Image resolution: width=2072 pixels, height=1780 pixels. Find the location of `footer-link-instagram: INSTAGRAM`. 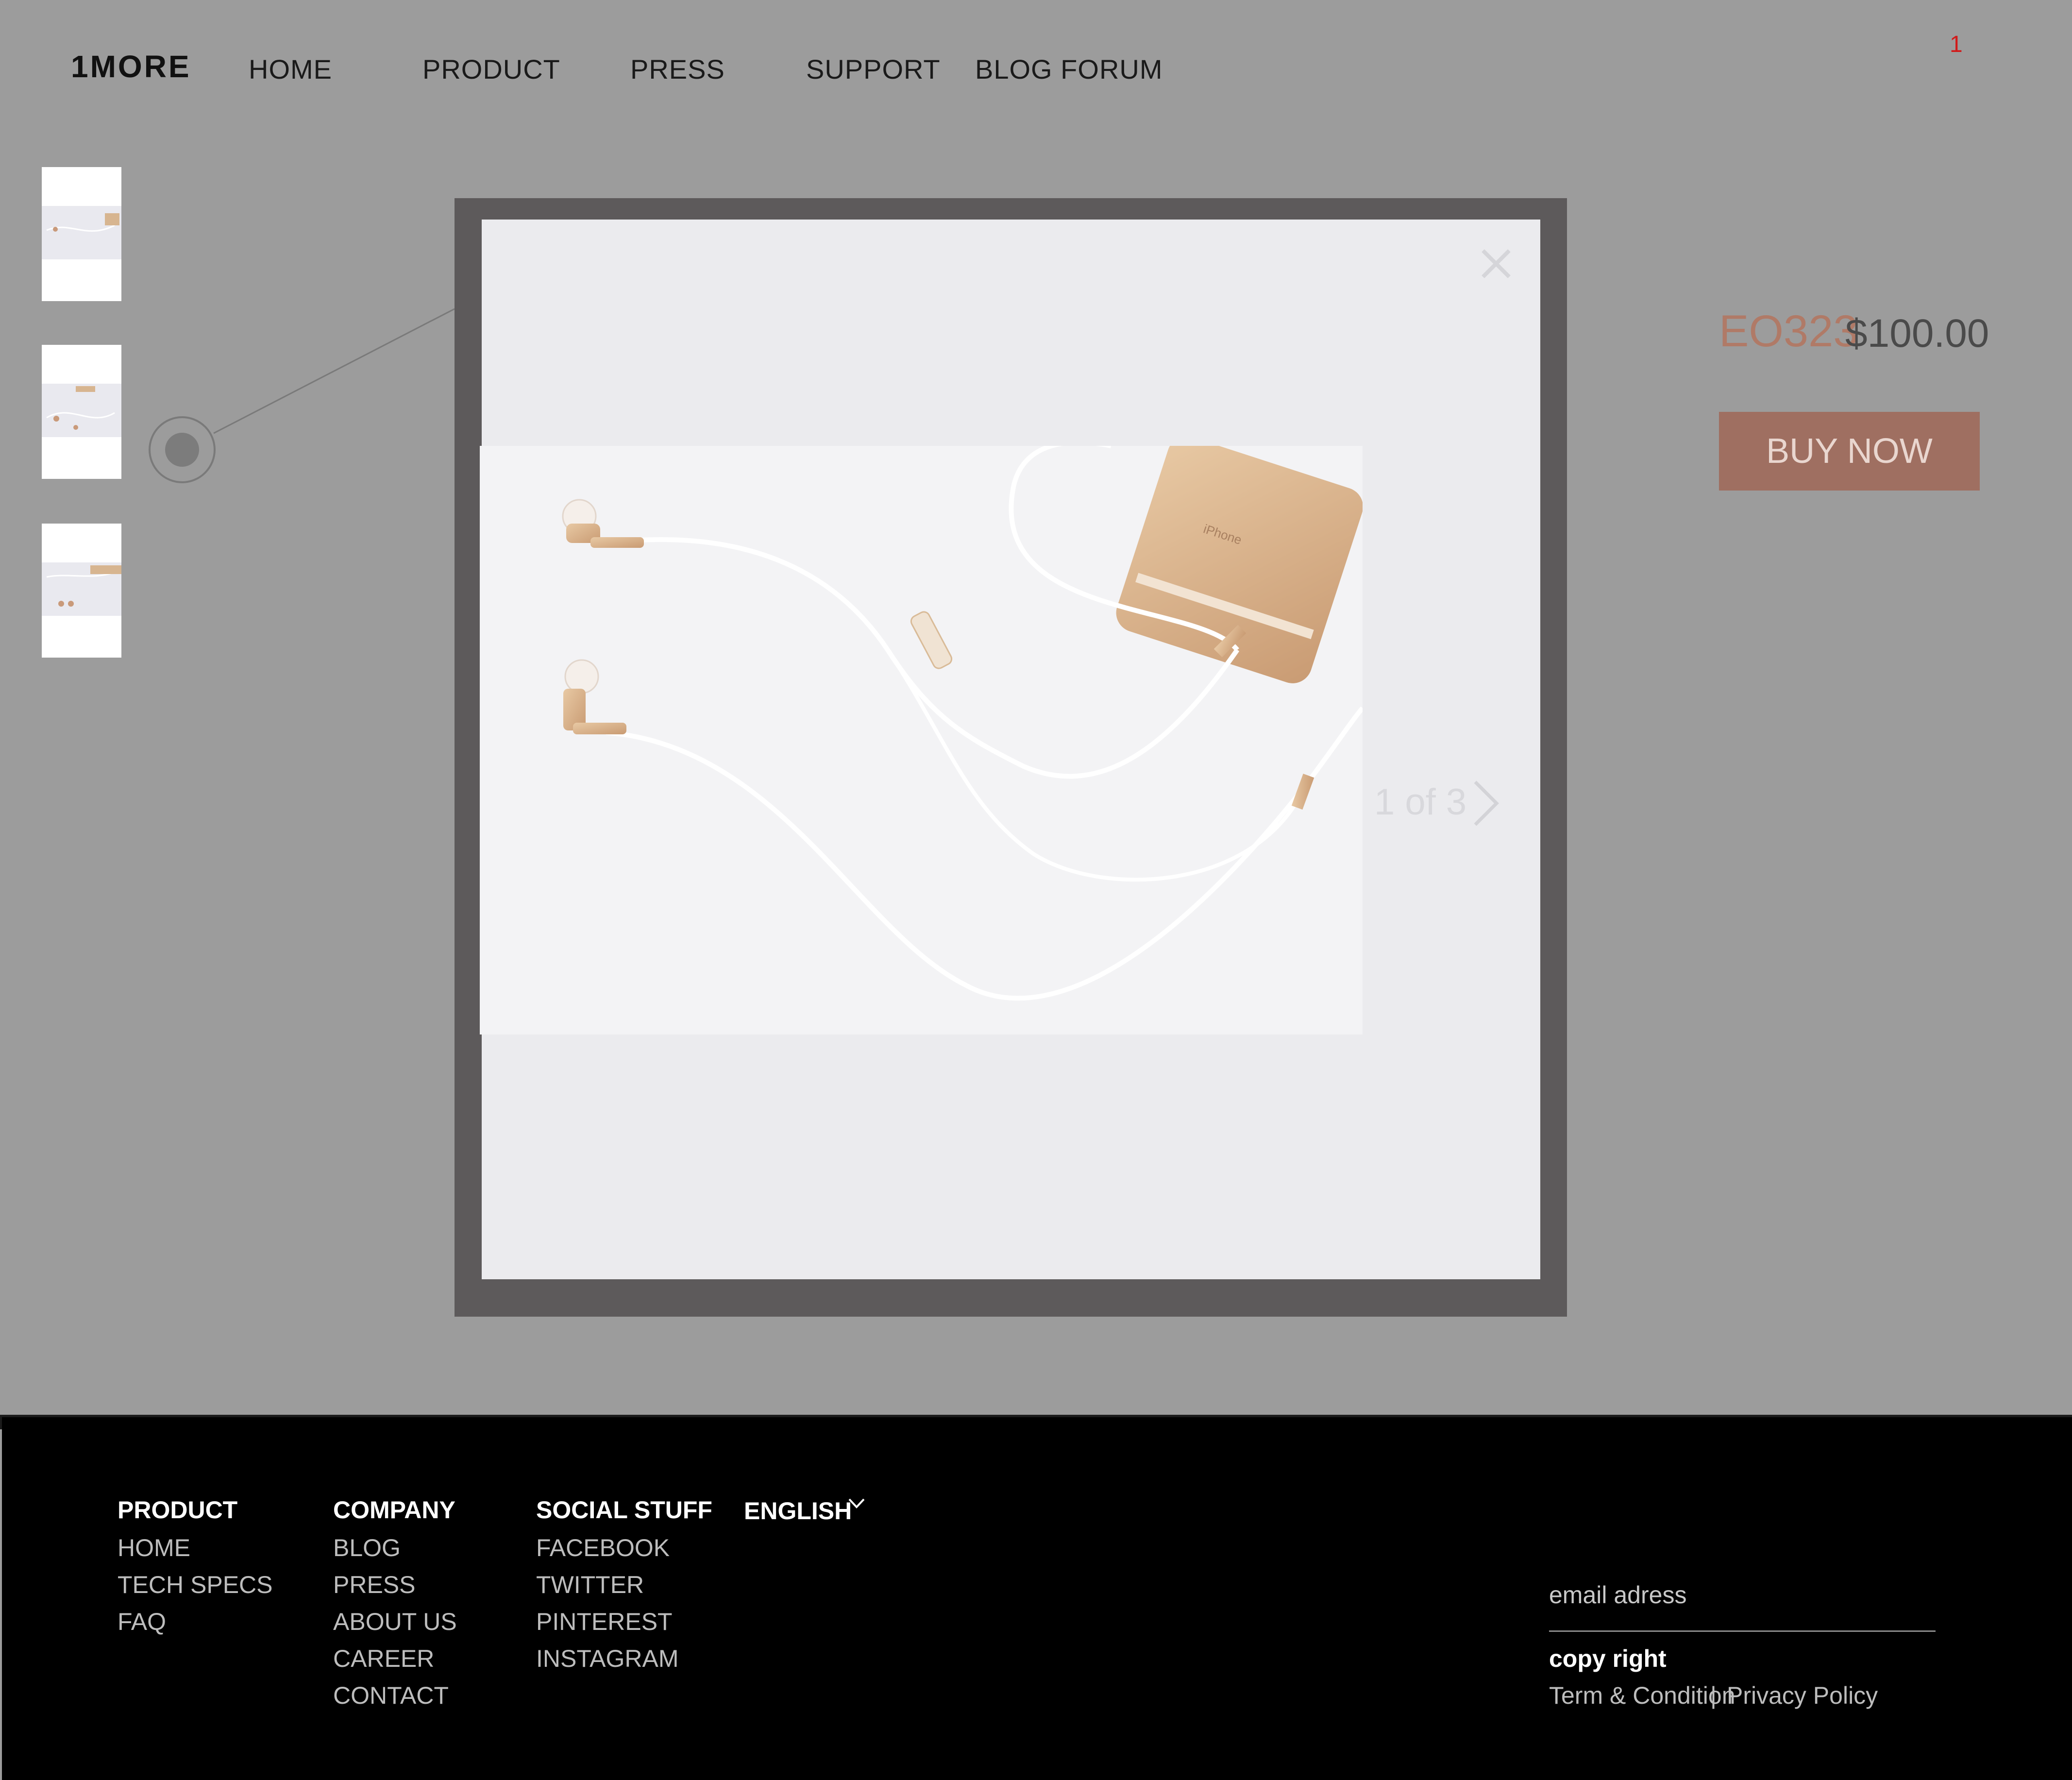

footer-link-instagram: INSTAGRAM is located at coordinates (607, 1659).